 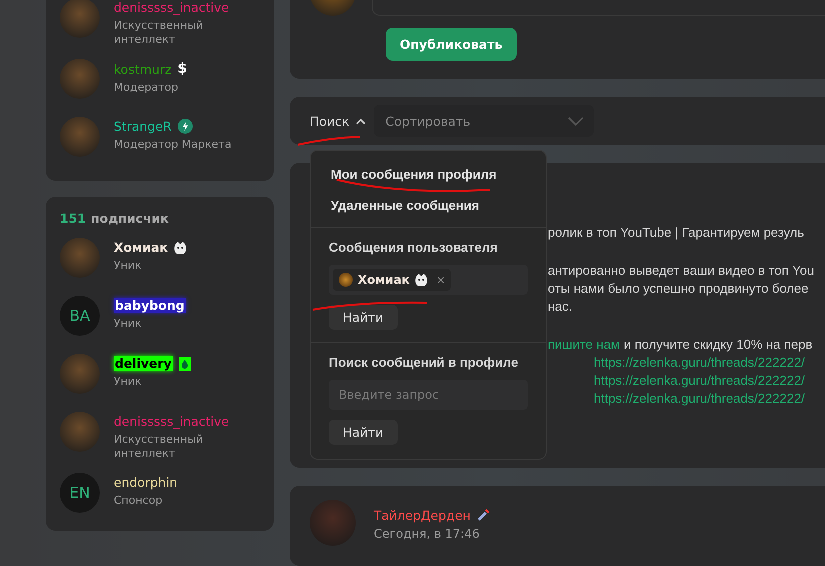 I want to click on drop-icon, so click(x=184, y=363).